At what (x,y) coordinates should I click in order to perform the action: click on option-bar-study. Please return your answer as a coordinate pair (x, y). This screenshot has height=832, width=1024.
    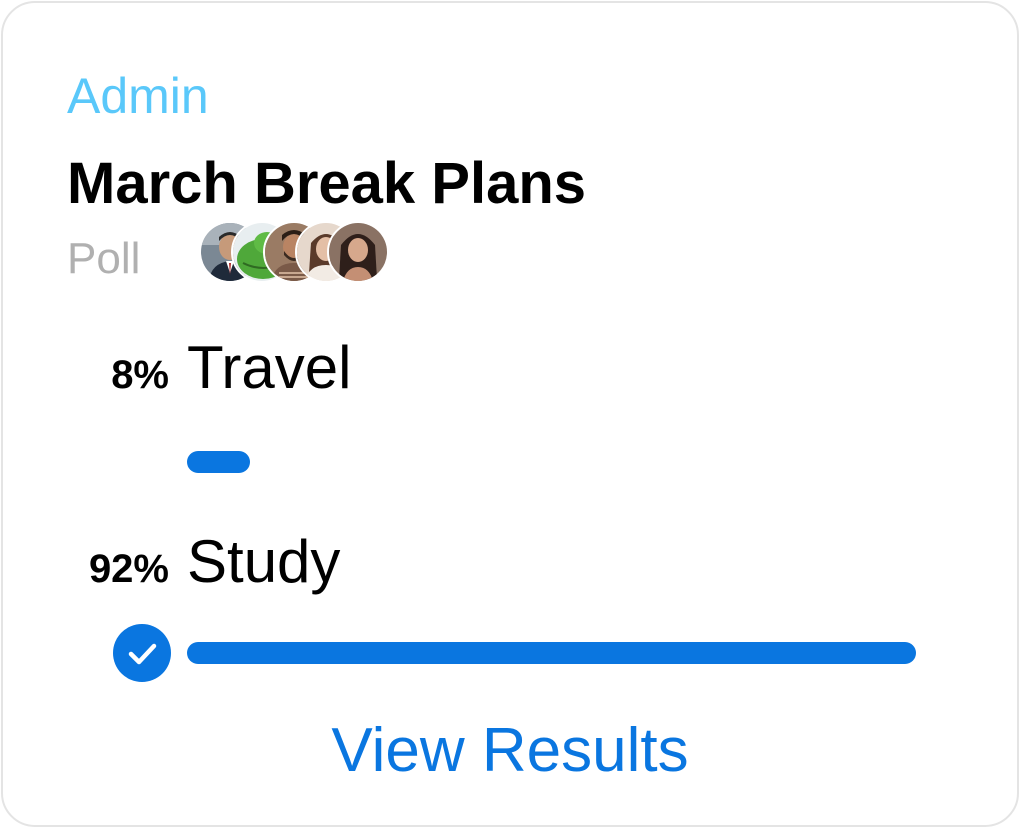
    Looking at the image, I should click on (583, 653).